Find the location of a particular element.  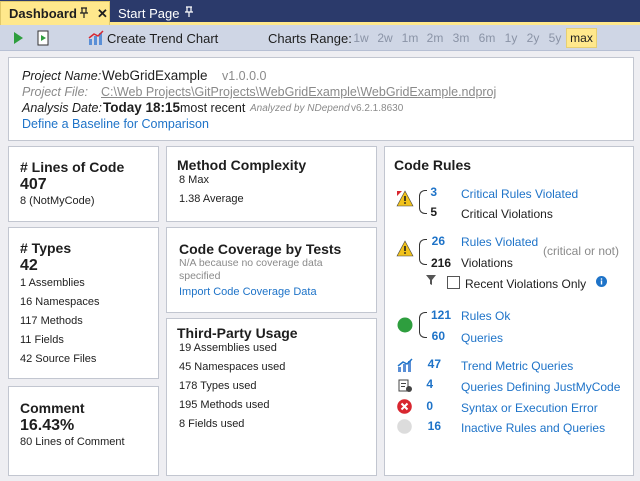

comment-value: 16.43% is located at coordinates (47, 426).